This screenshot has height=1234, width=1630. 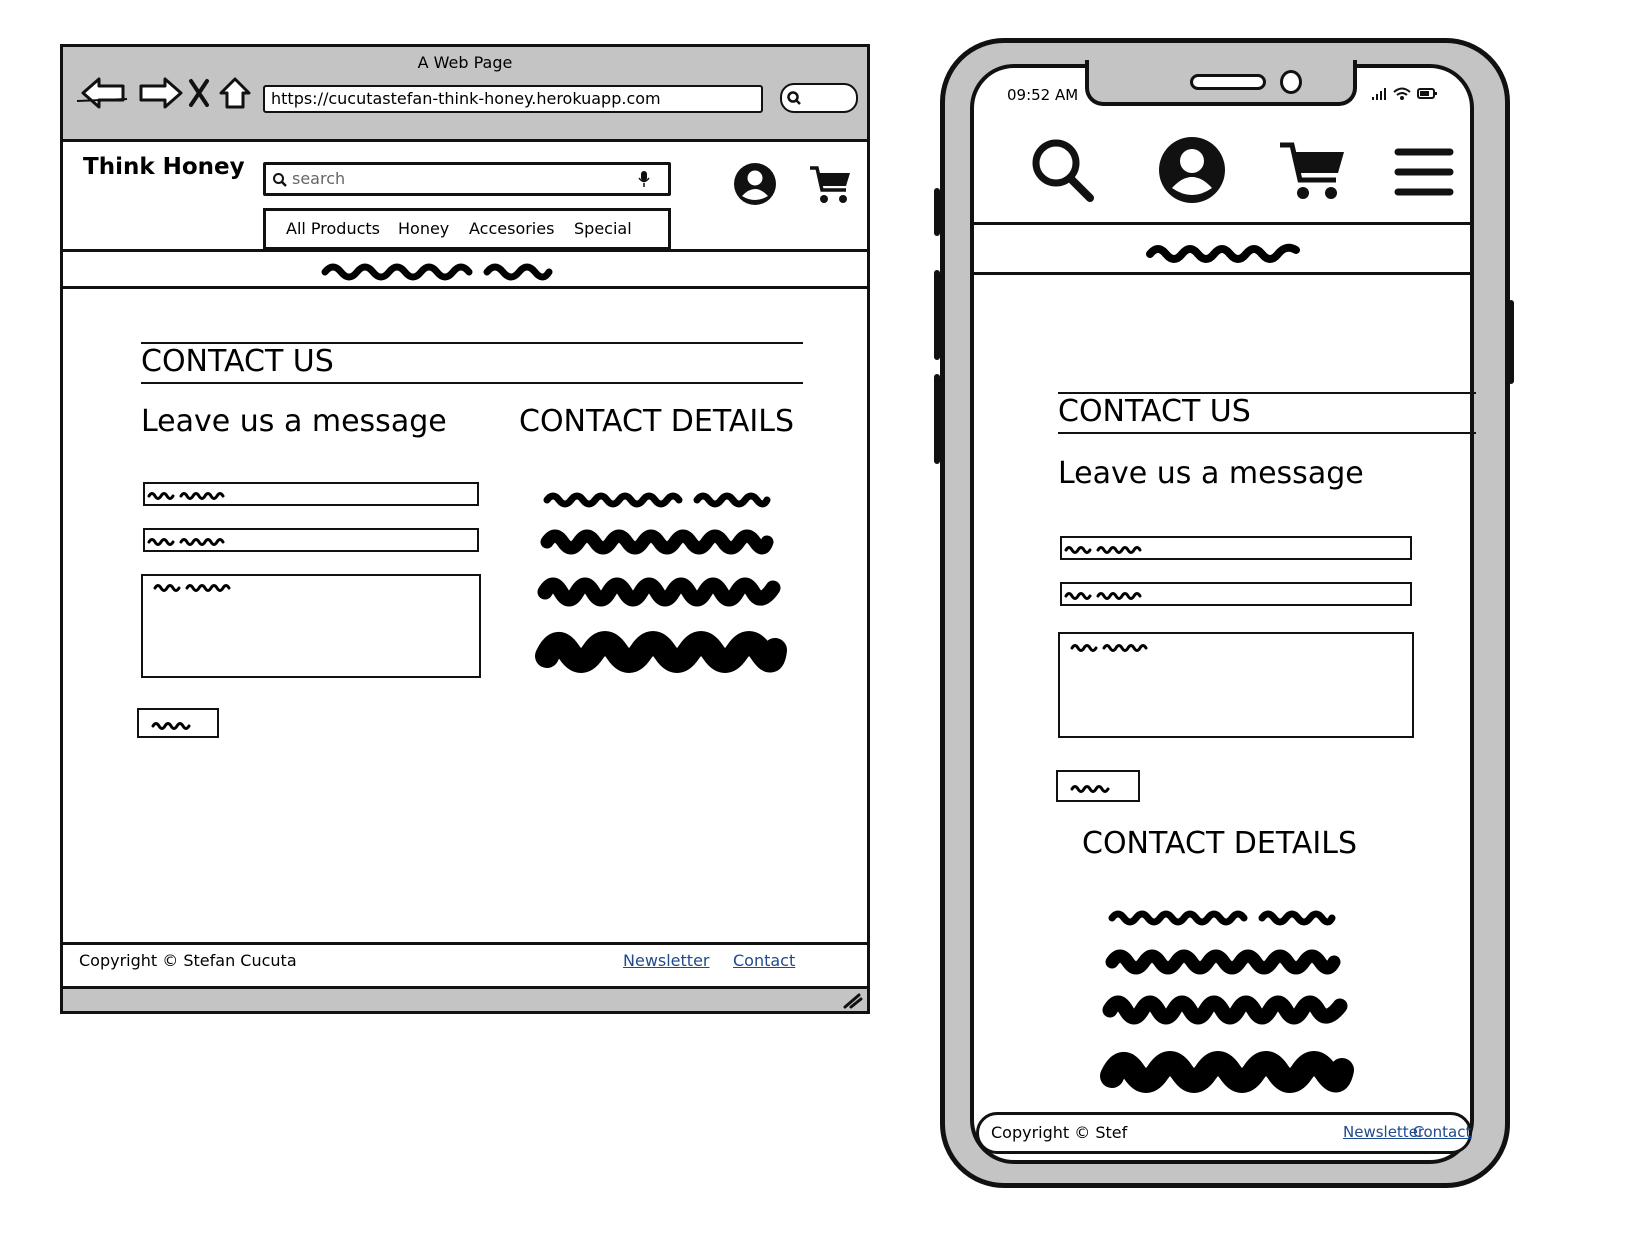 I want to click on phone-camera, so click(x=1291, y=82).